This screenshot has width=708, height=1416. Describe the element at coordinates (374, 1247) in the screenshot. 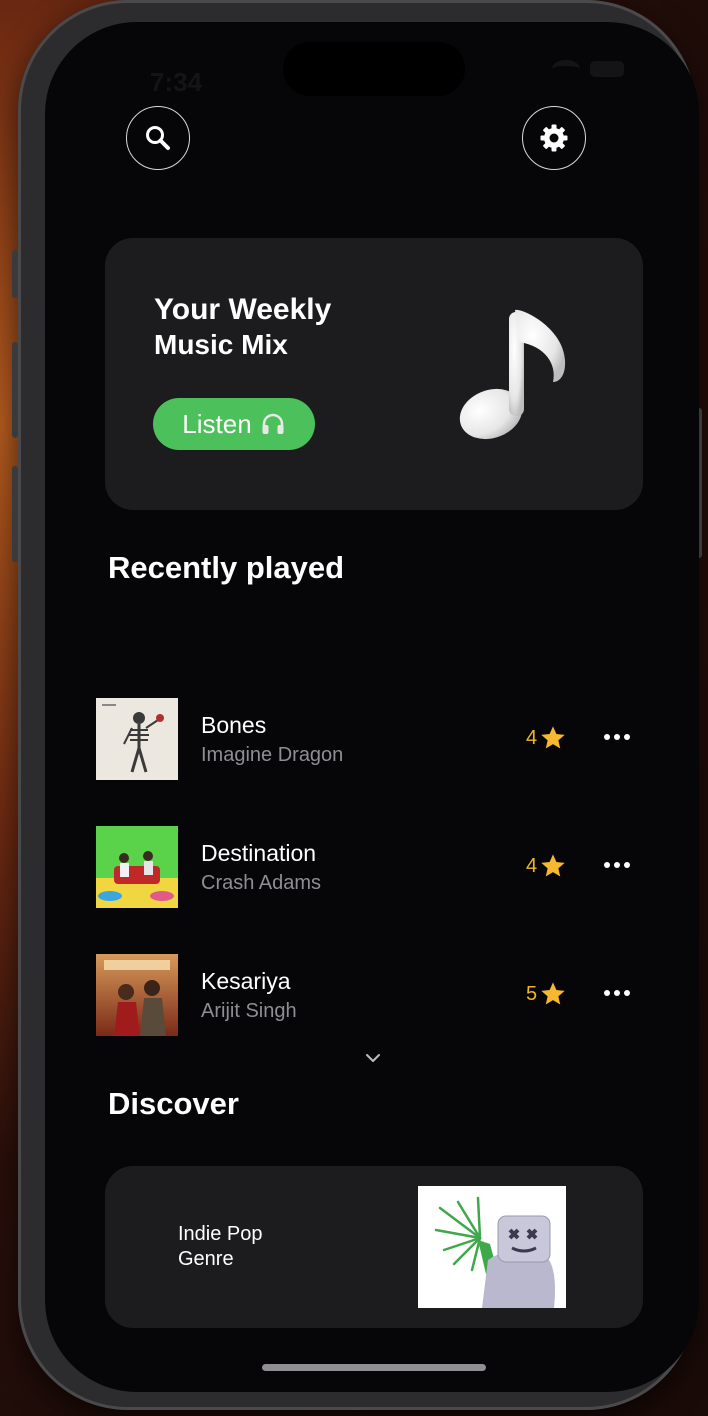

I see `discover-card: Indie Pop Genre` at that location.